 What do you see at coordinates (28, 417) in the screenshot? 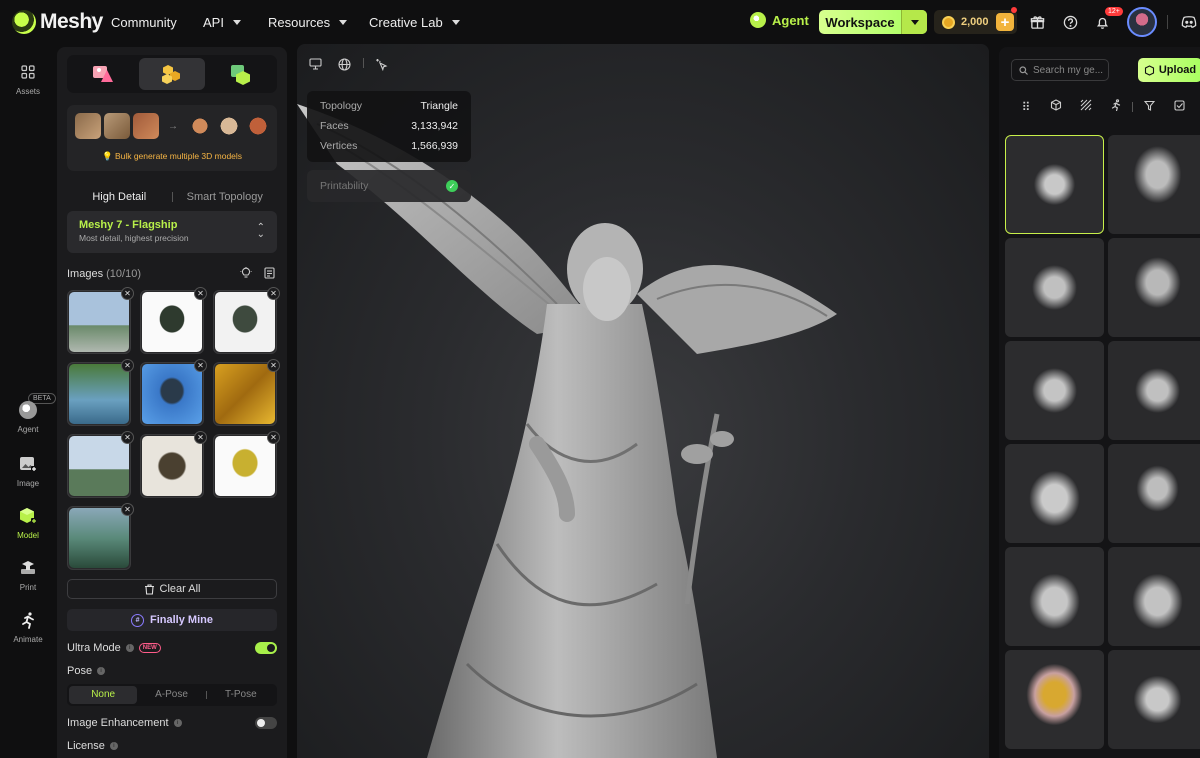
I see `rail-item-agent: Agent` at bounding box center [28, 417].